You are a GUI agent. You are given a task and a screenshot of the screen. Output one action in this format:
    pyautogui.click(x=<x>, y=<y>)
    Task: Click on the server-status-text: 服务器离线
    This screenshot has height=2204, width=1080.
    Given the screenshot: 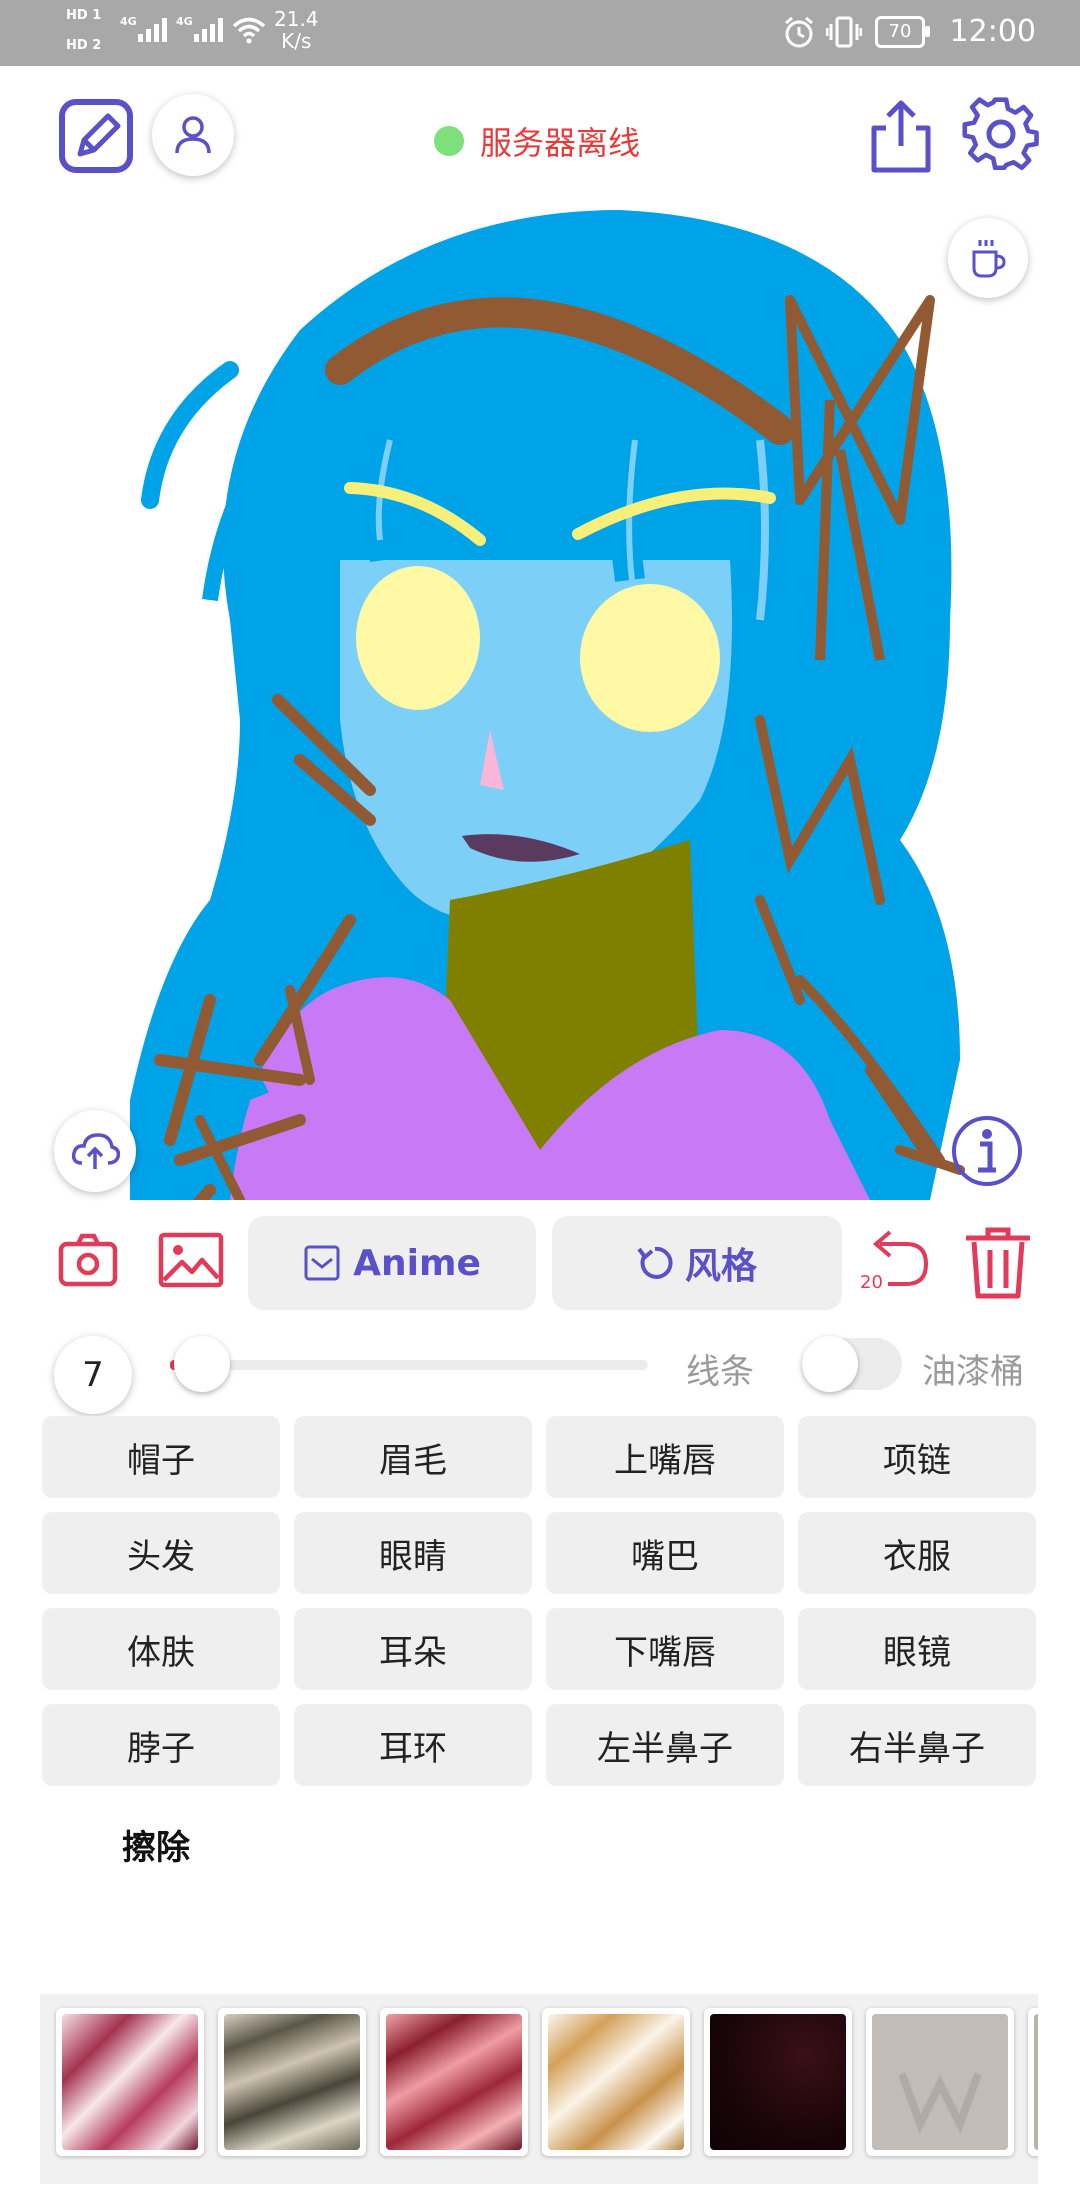 What is the action you would take?
    pyautogui.click(x=560, y=143)
    